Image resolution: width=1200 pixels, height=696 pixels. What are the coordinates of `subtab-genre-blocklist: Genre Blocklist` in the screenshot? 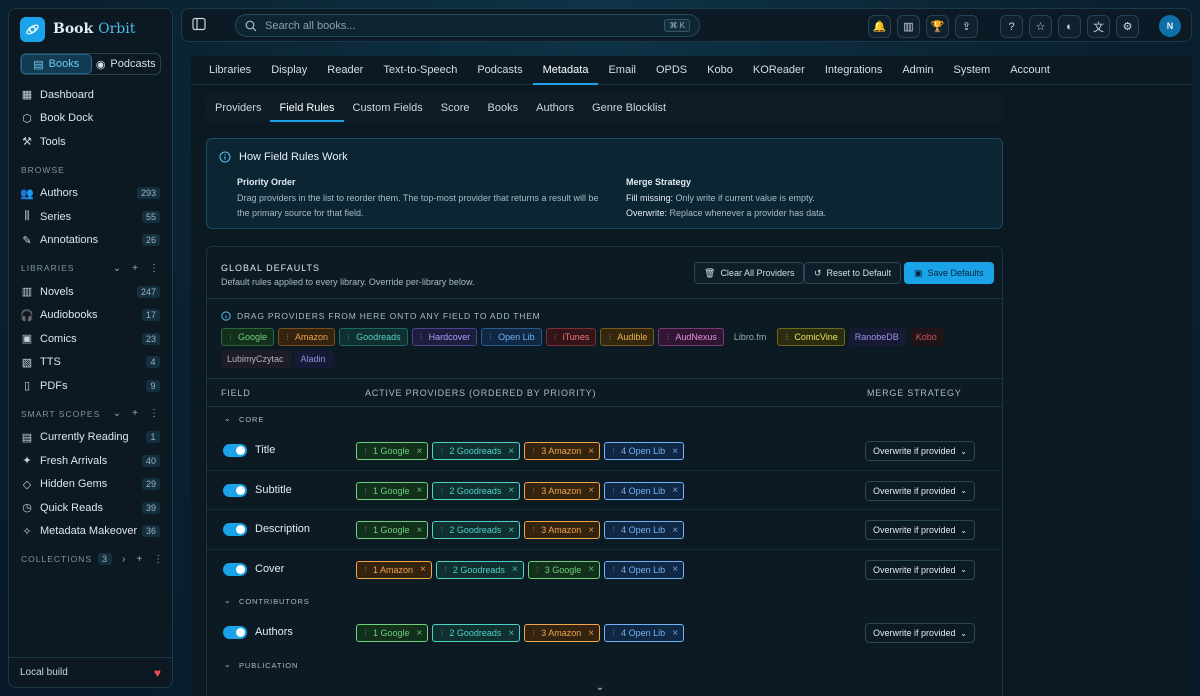 It's located at (629, 108).